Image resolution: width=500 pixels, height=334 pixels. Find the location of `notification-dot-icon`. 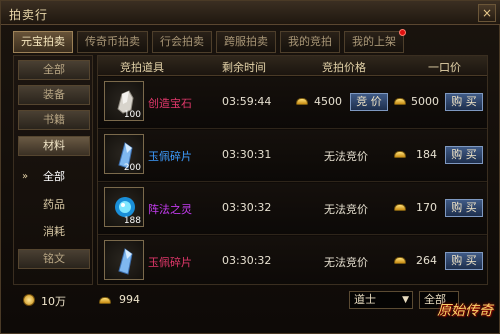

notification-dot-icon is located at coordinates (402, 32).